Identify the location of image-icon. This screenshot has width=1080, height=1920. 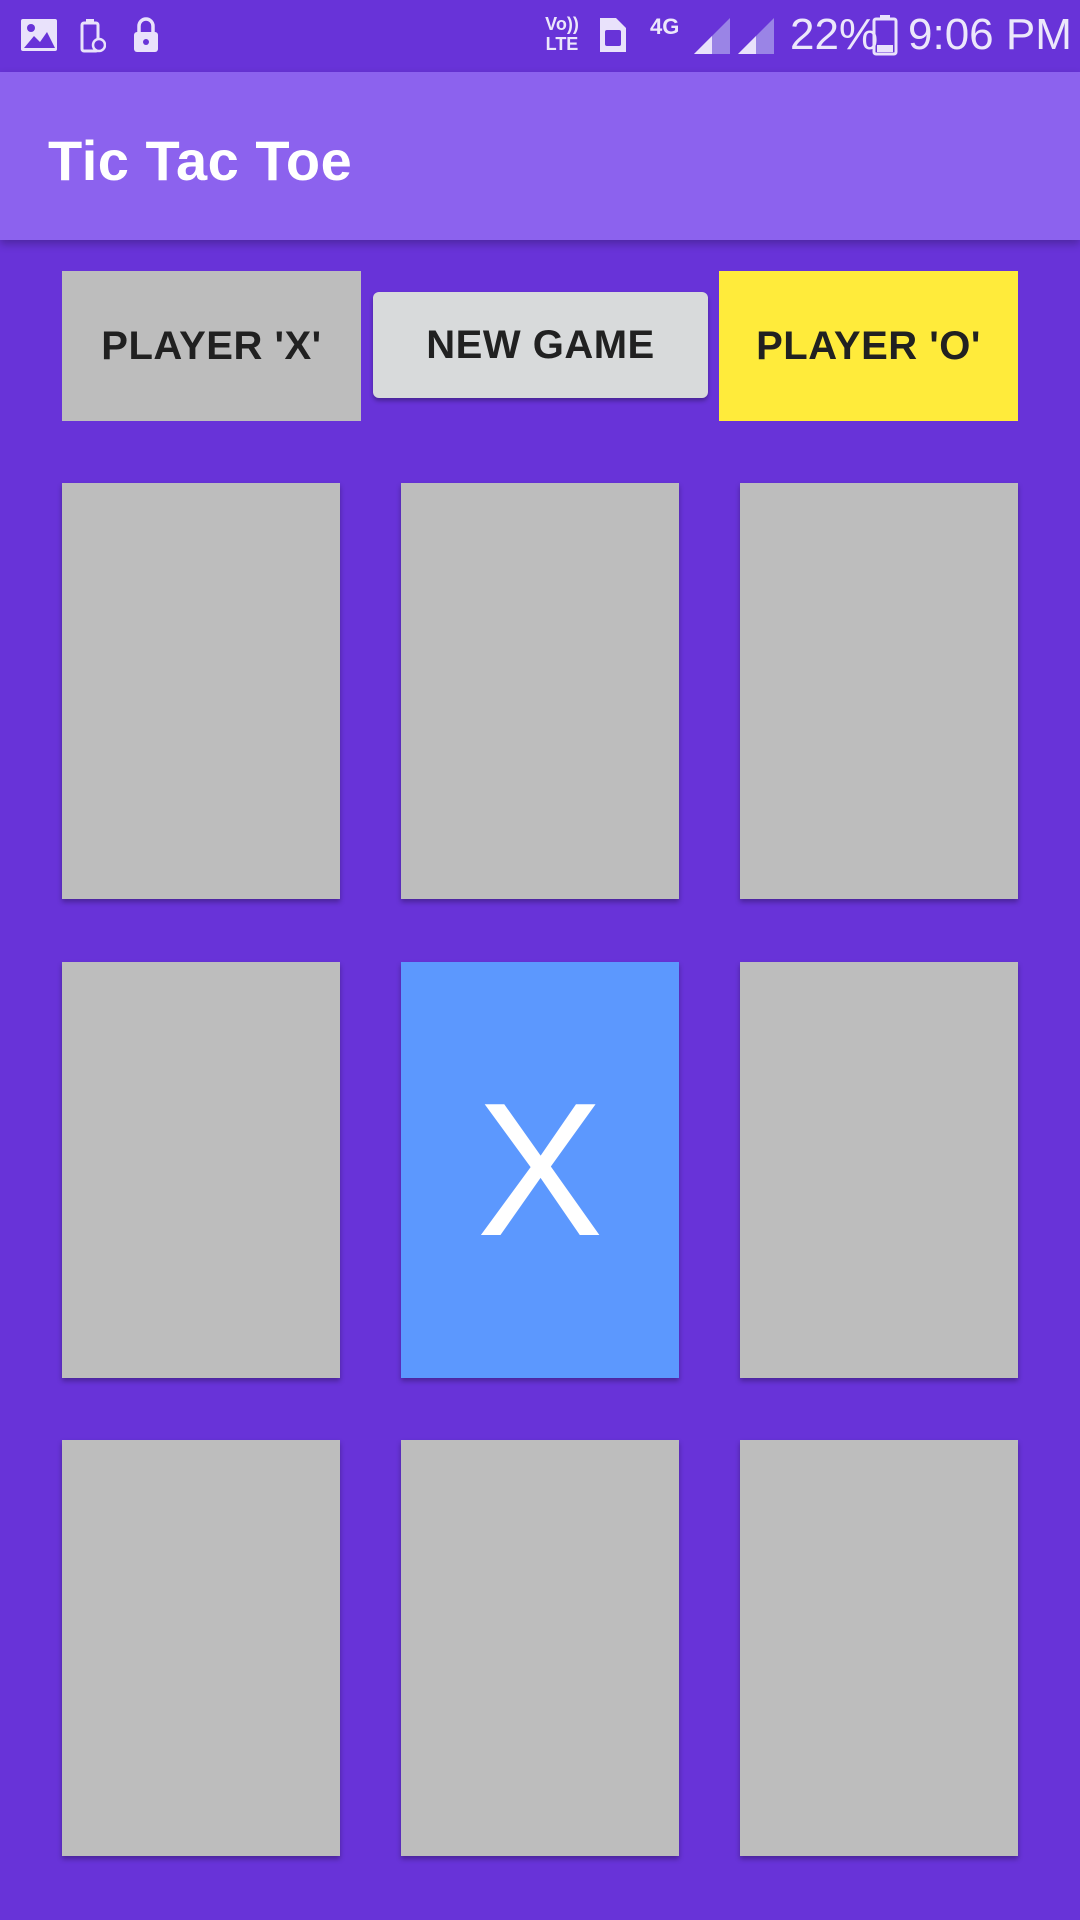
(39, 35).